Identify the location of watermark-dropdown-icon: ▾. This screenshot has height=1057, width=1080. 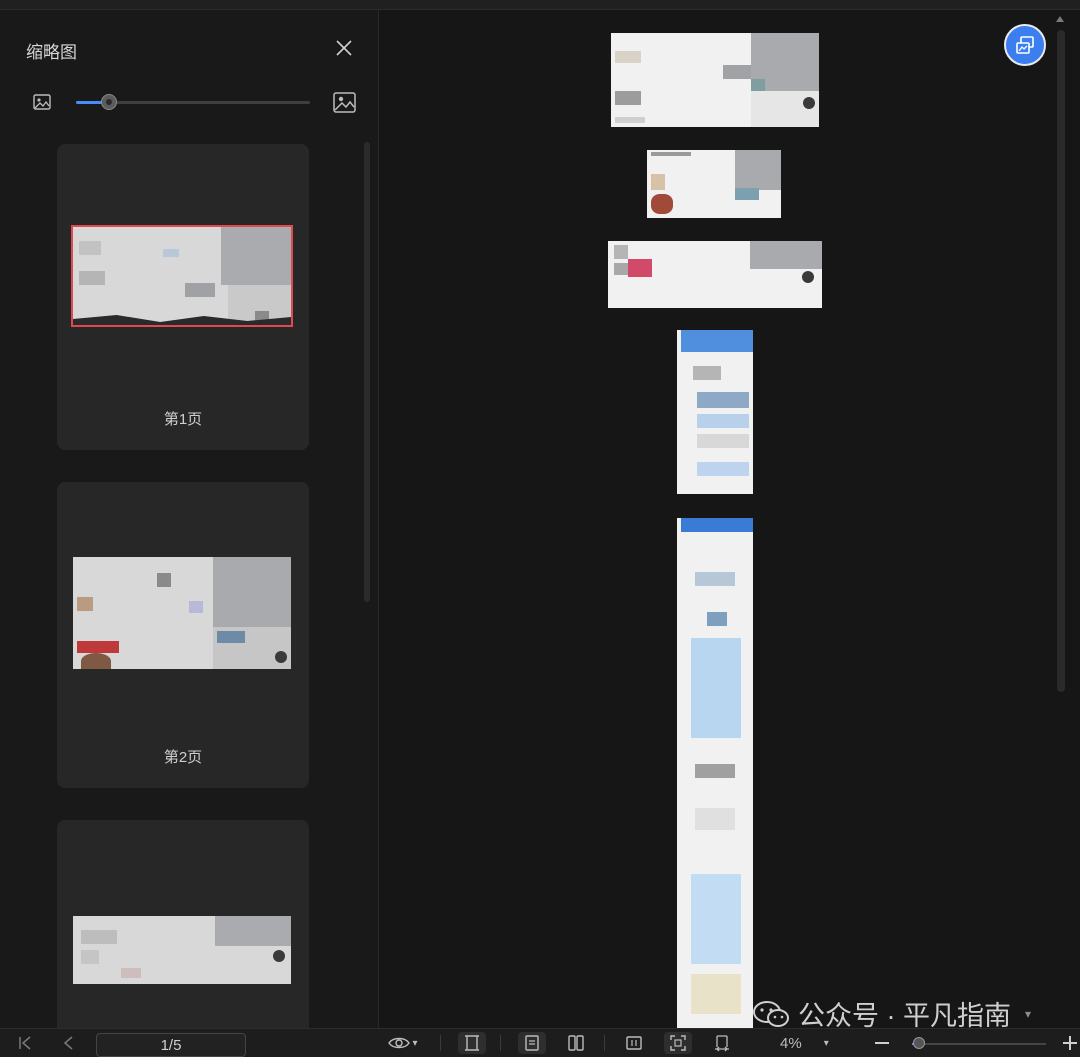
(1028, 1013).